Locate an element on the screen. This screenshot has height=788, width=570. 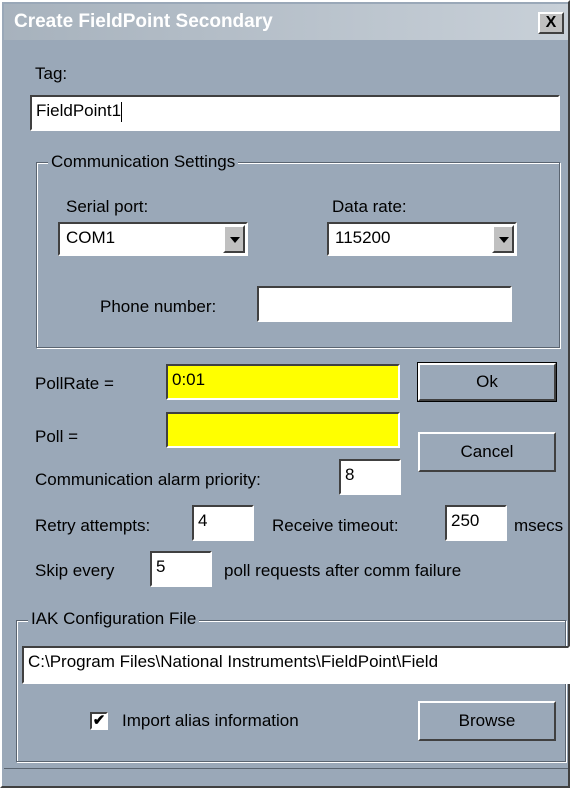
close-icon: X is located at coordinates (551, 22).